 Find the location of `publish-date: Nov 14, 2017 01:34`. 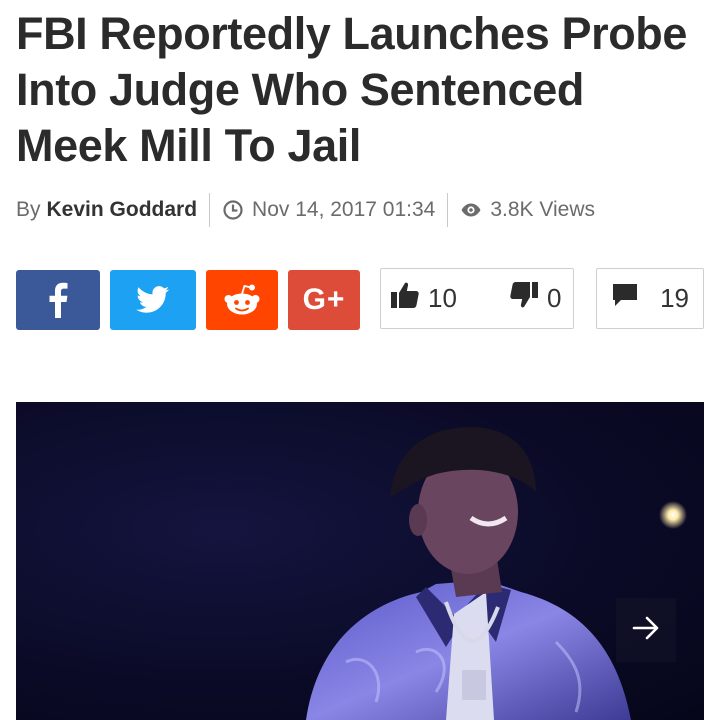

publish-date: Nov 14, 2017 01:34 is located at coordinates (344, 209).